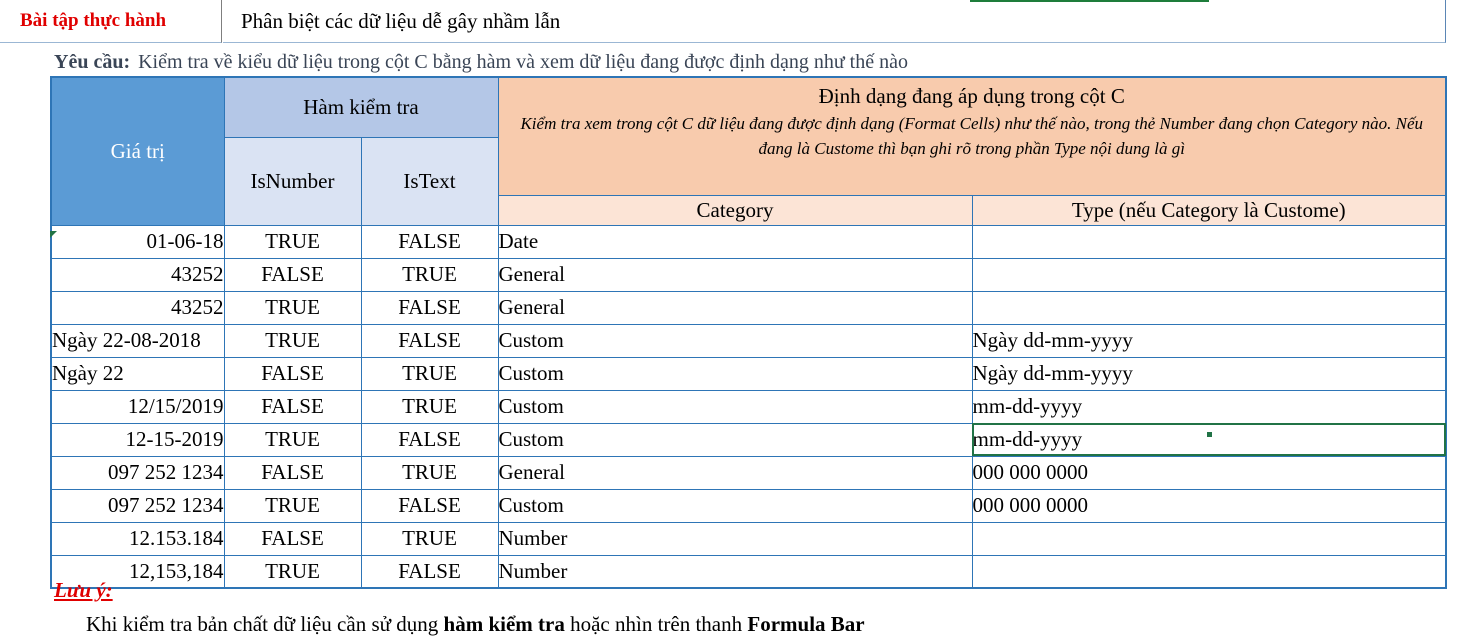 The image size is (1472, 638). I want to click on table-row: 43252 TRUE FALSE General, so click(748, 307).